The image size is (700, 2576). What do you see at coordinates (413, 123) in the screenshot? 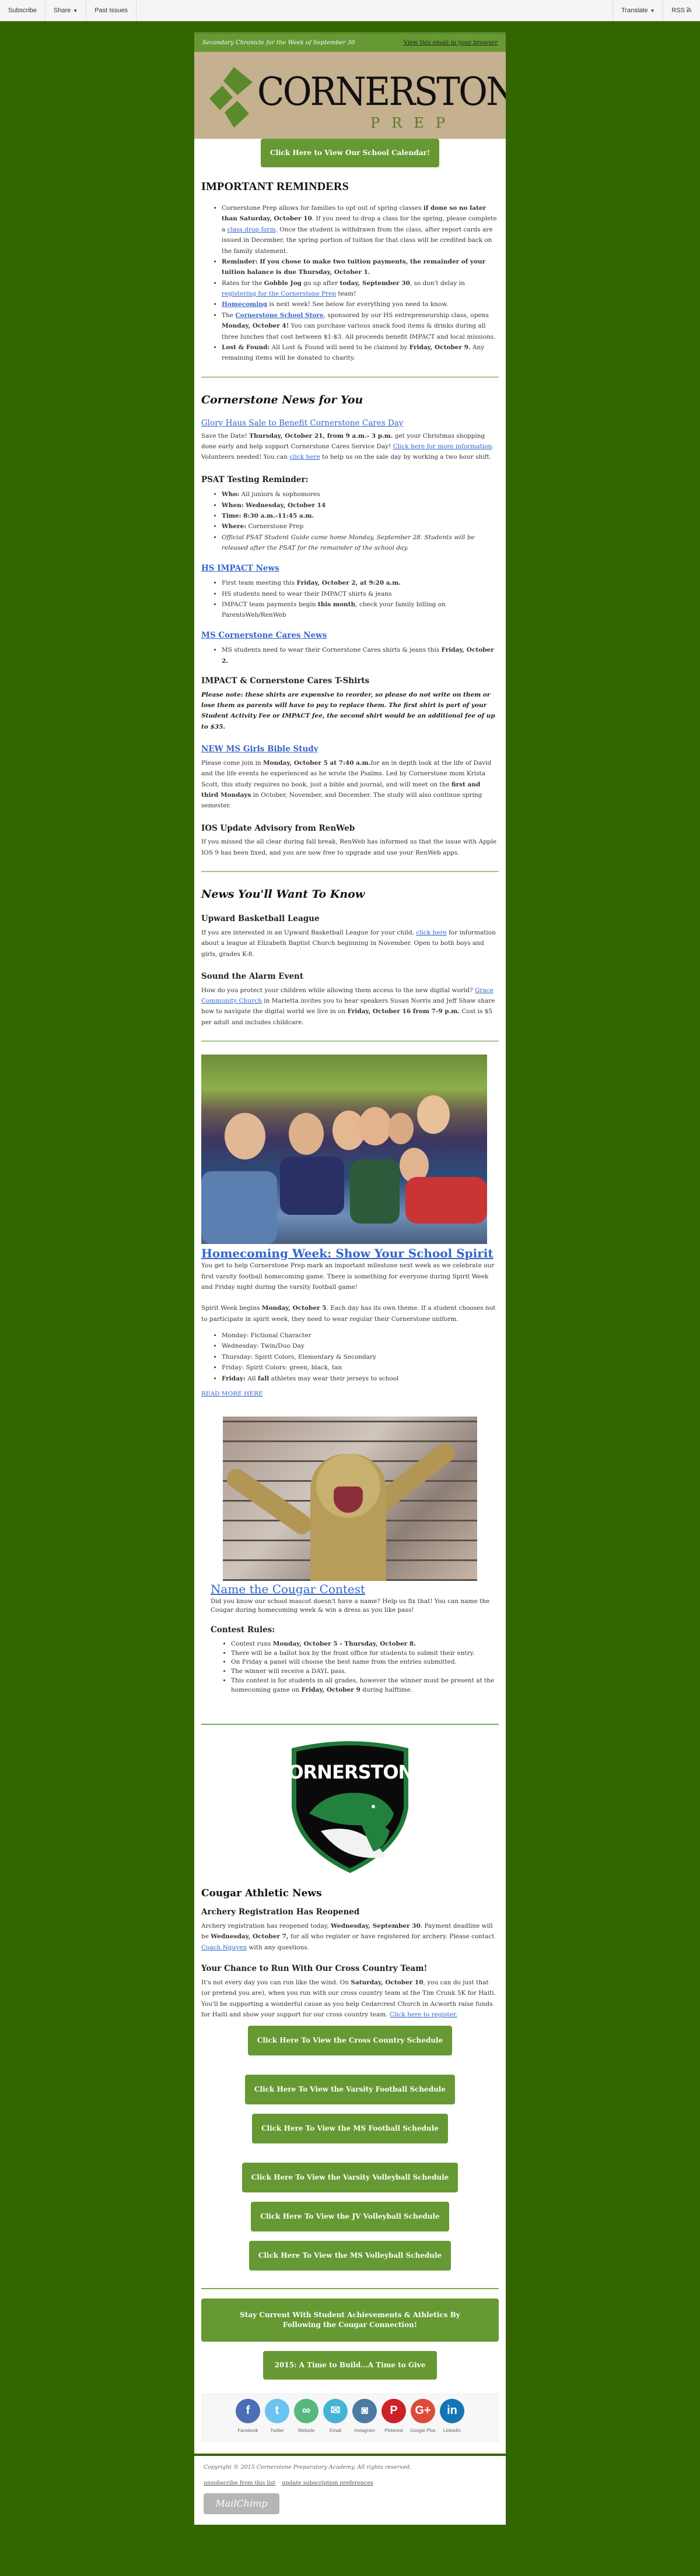
I see `logo-subtitle: PREP` at bounding box center [413, 123].